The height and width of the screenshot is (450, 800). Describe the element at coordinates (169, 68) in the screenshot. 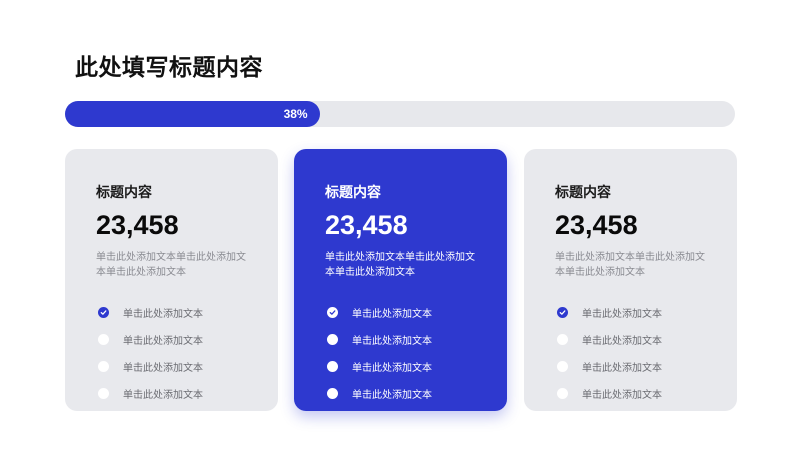

I see `page-title: 此处填写标题内容` at that location.